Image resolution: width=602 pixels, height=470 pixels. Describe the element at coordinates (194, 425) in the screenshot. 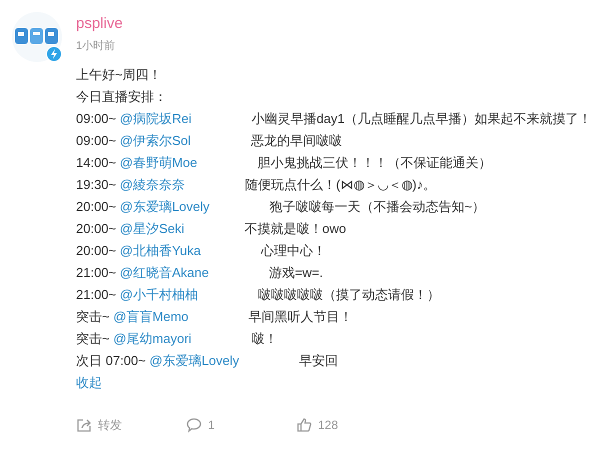

I see `comment-icon` at that location.